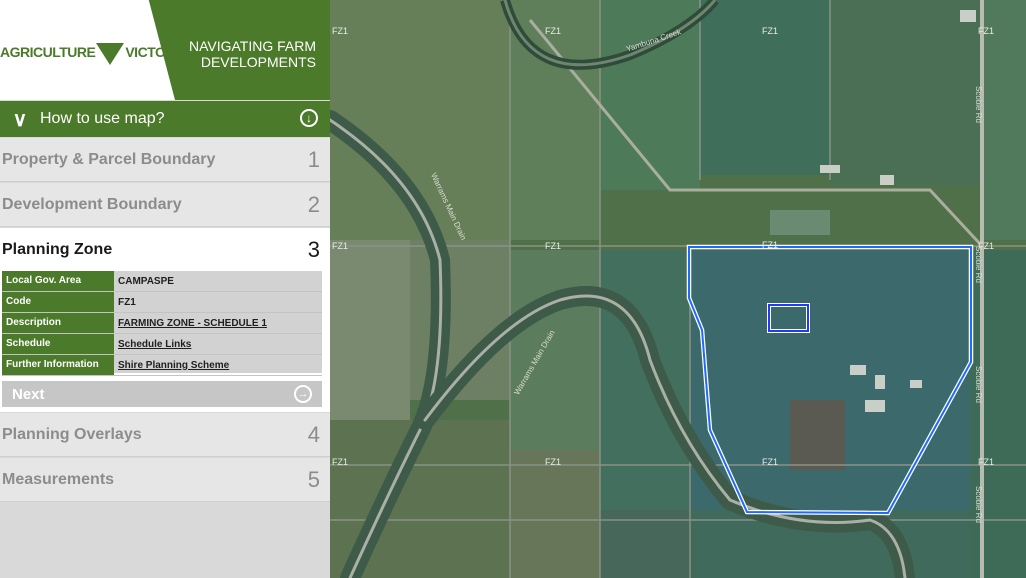 This screenshot has width=1026, height=578. Describe the element at coordinates (127, 302) in the screenshot. I see `row-value: FZ1` at that location.